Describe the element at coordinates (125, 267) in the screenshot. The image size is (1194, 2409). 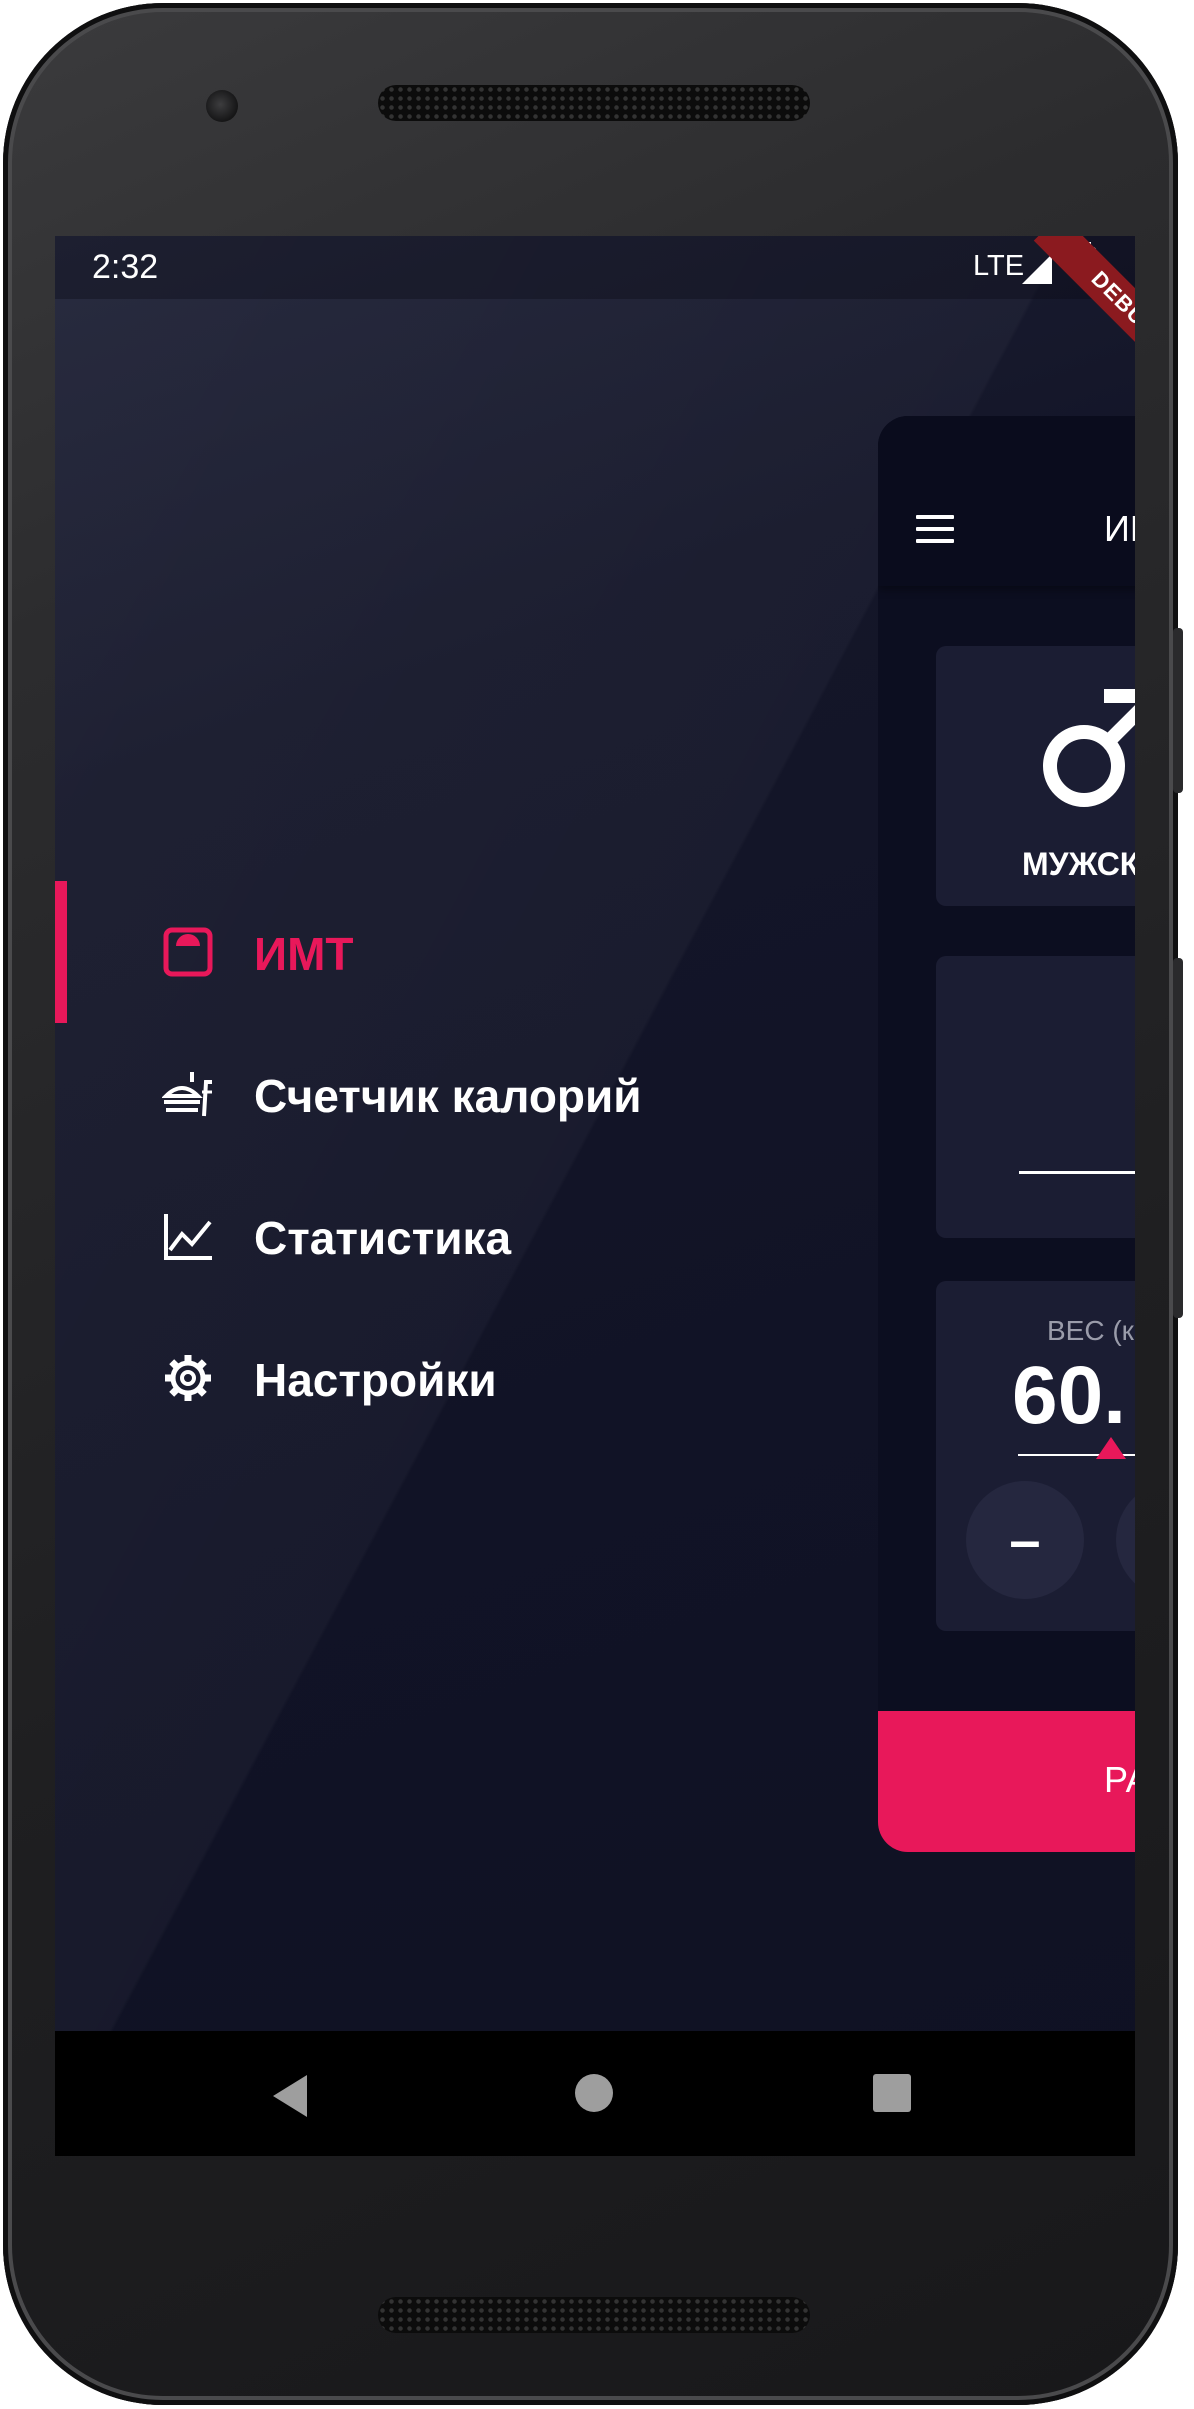
I see `status-time: 2:32` at that location.